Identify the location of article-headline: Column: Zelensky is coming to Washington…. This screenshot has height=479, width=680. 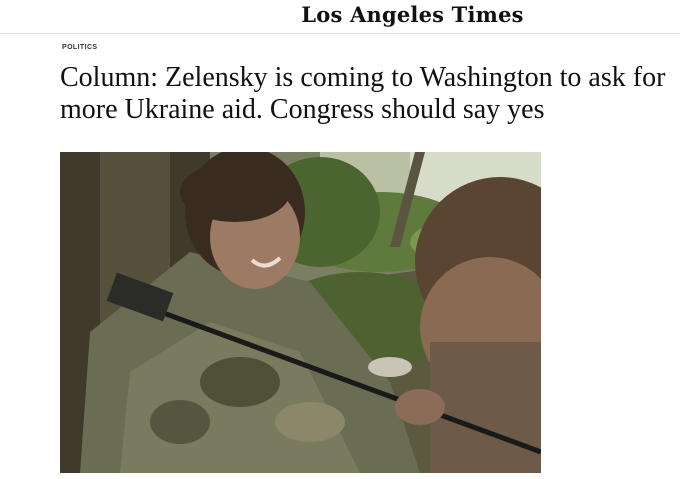
(363, 93).